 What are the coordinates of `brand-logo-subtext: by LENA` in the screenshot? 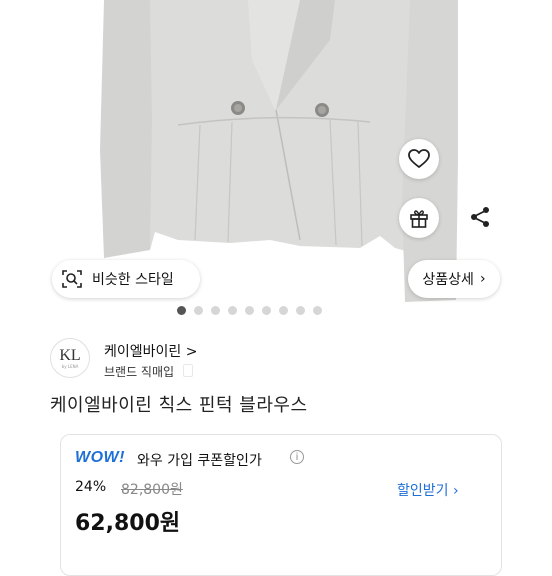 It's located at (70, 366).